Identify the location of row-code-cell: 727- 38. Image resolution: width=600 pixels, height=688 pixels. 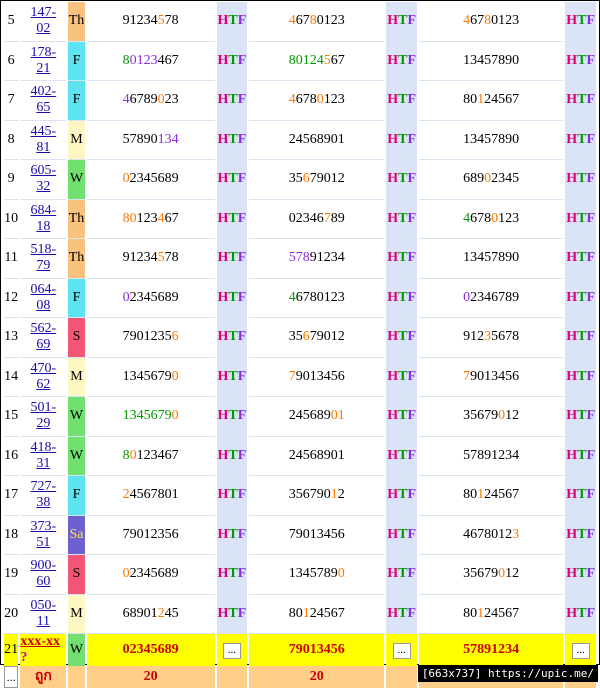
(43, 496).